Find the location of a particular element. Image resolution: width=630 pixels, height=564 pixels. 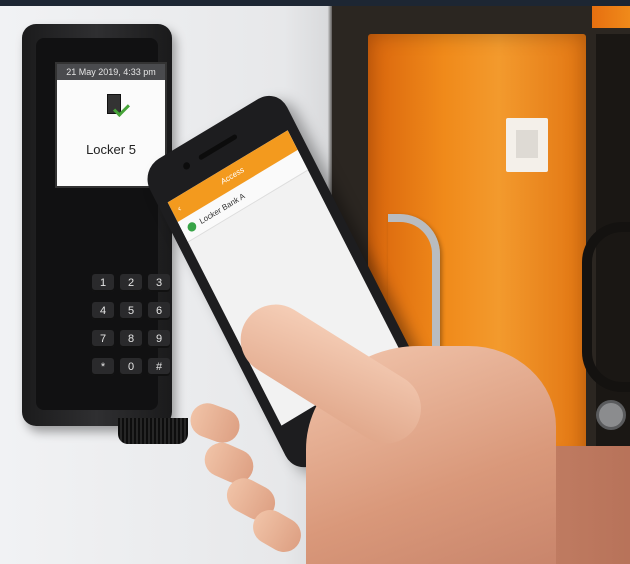

keypad-key: 2 is located at coordinates (131, 283).